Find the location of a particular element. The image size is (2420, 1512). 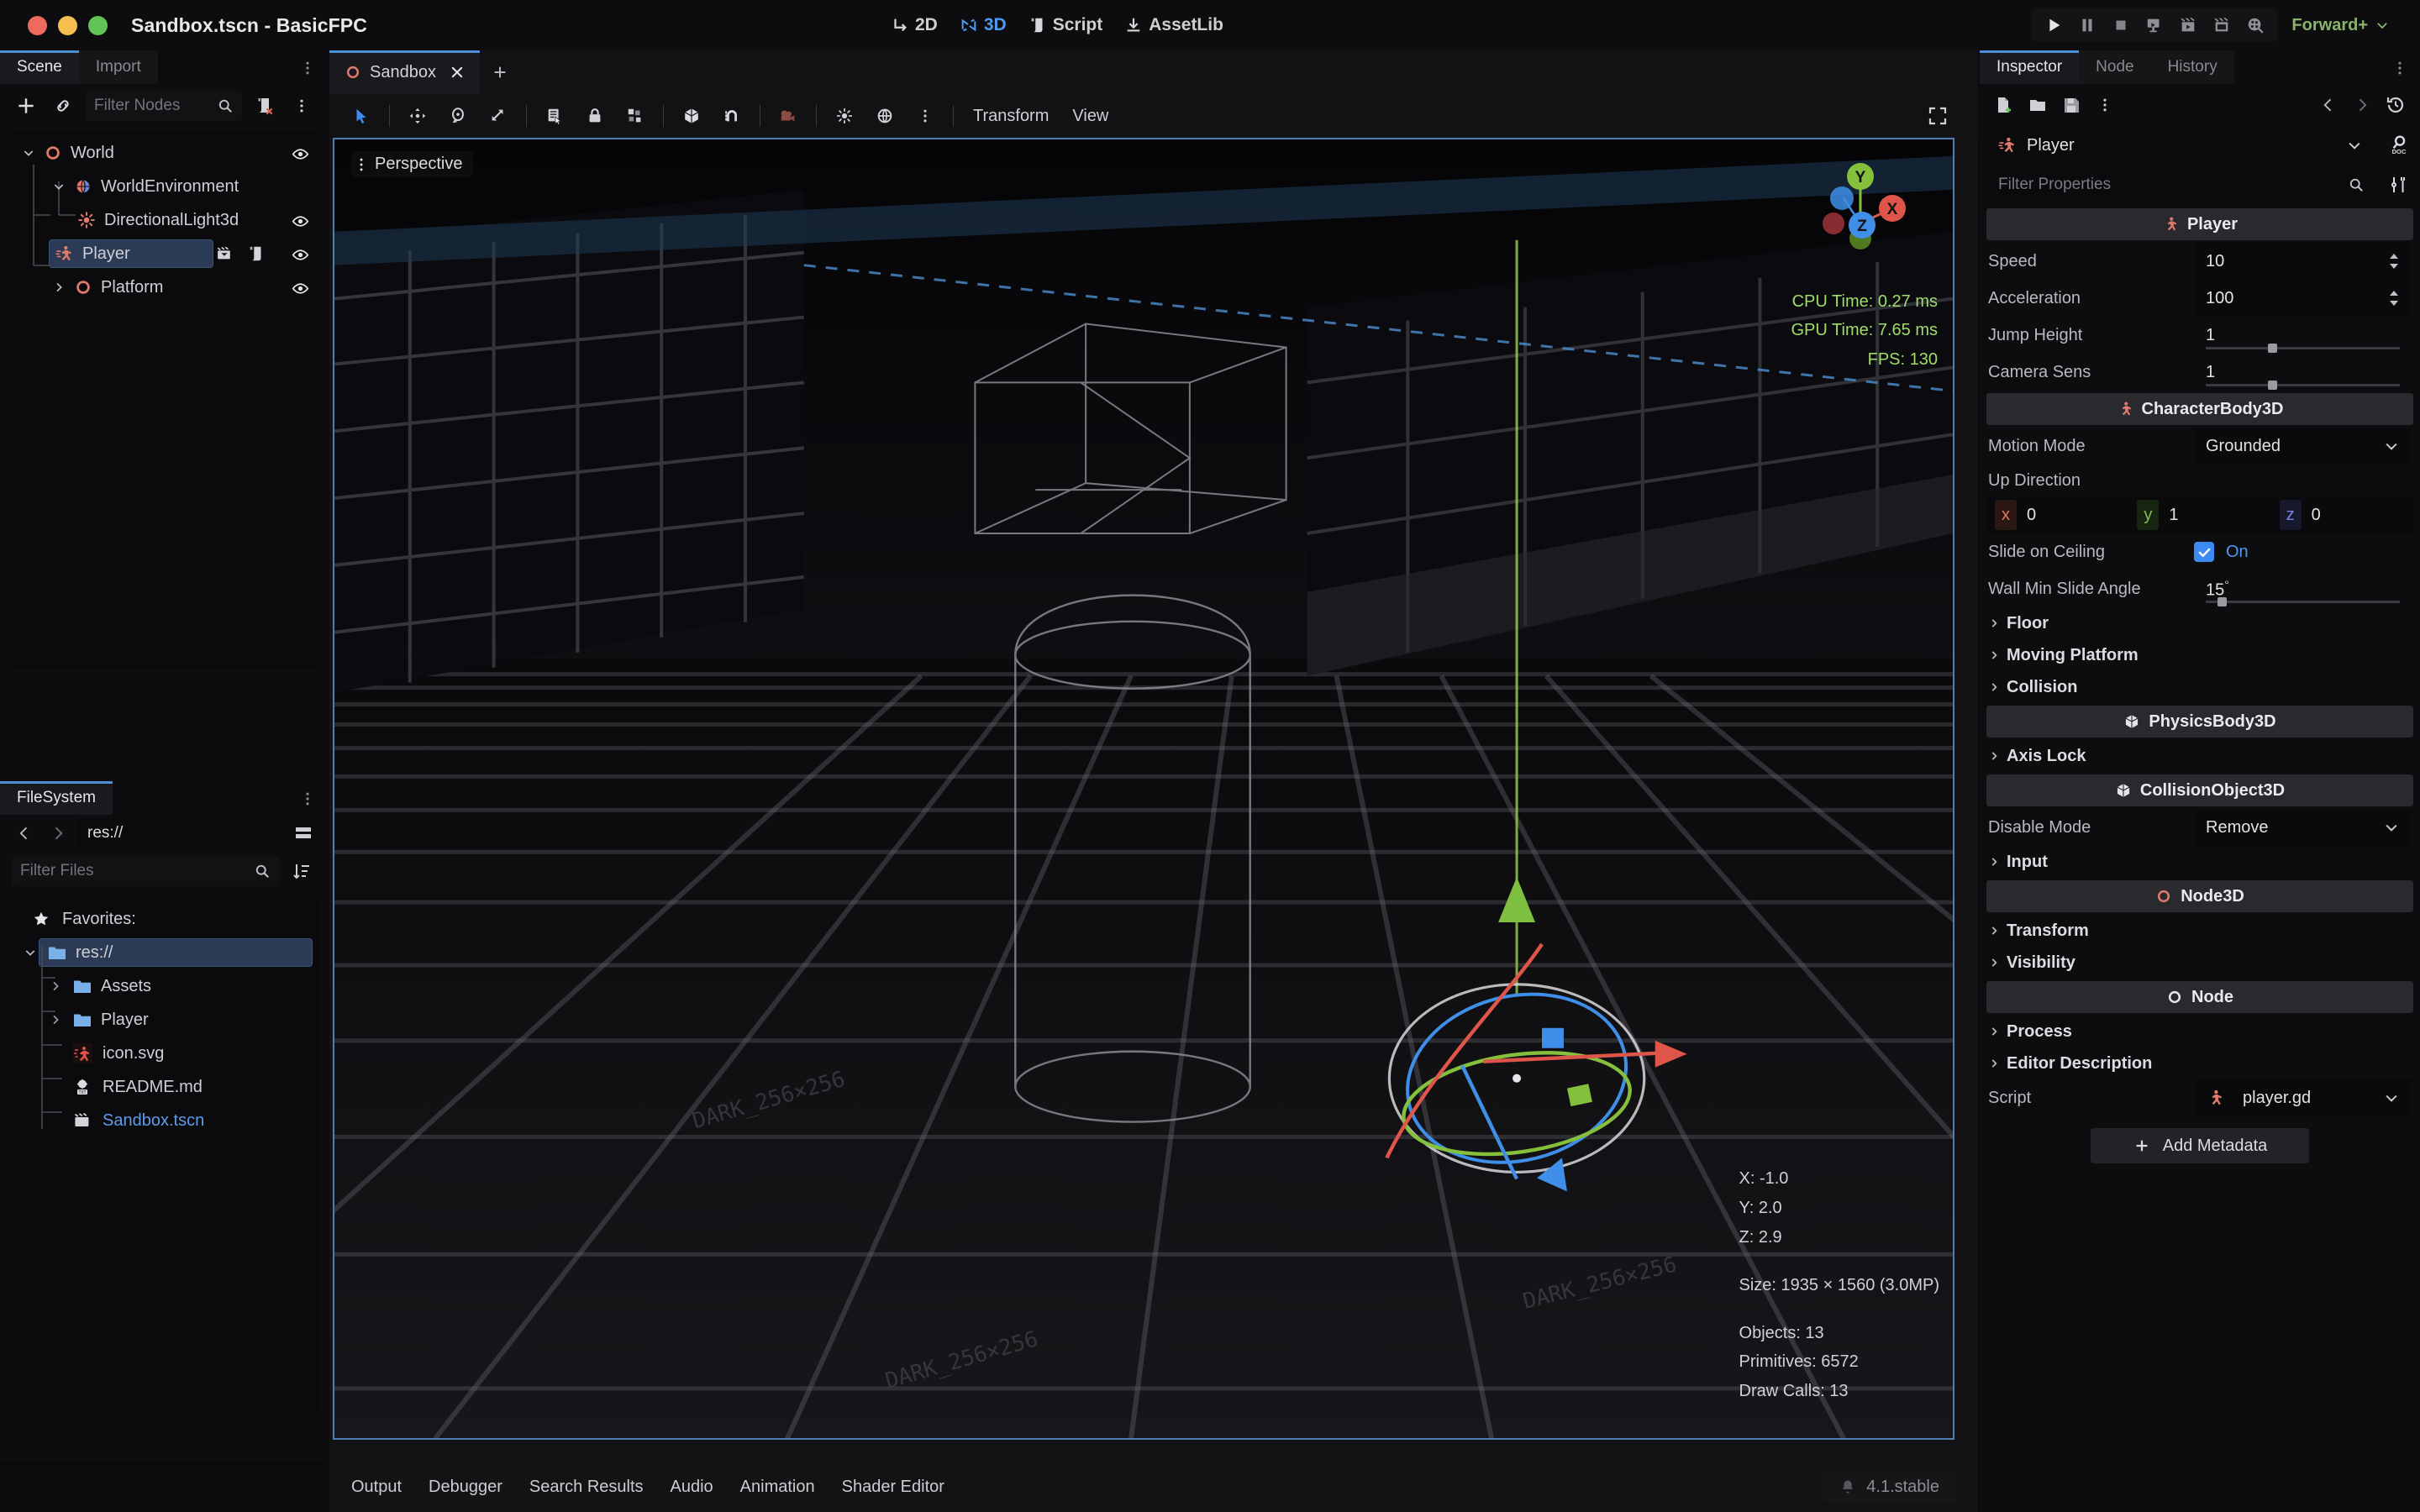

monitor-icon is located at coordinates (2154, 25).